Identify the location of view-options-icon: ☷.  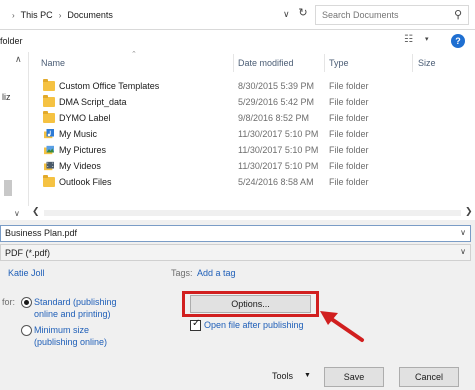
(408, 39).